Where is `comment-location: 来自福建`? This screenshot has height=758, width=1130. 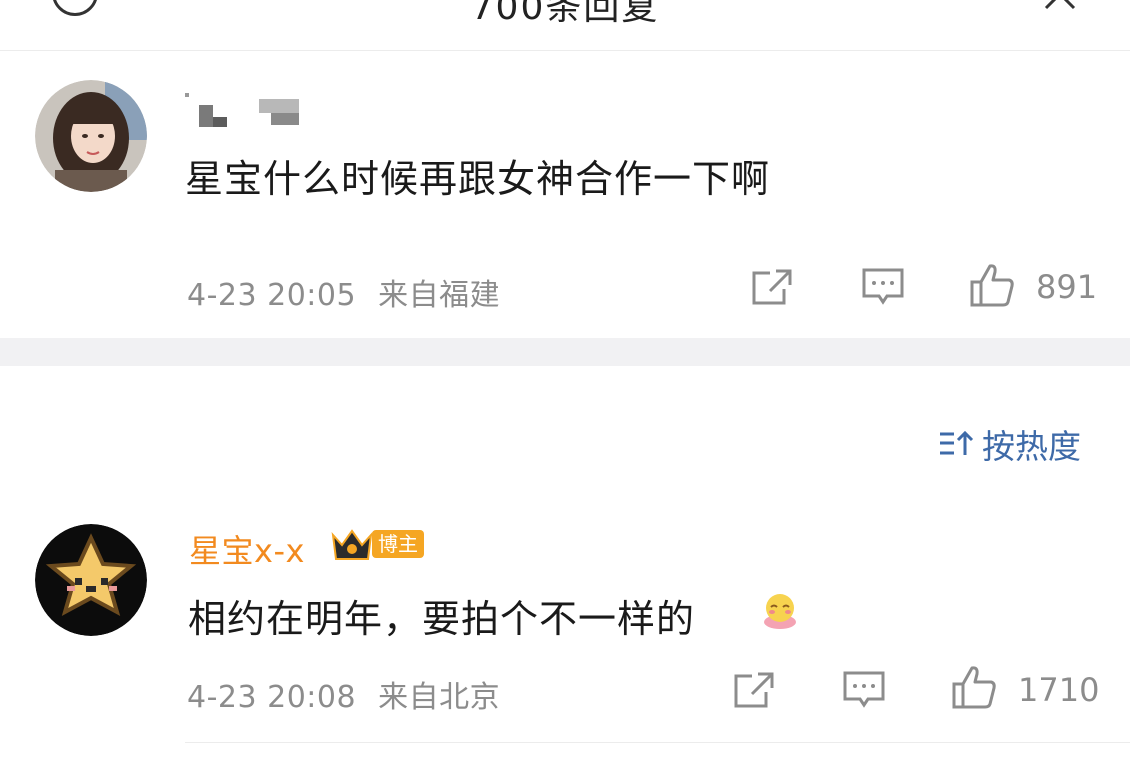
comment-location: 来自福建 is located at coordinates (439, 295).